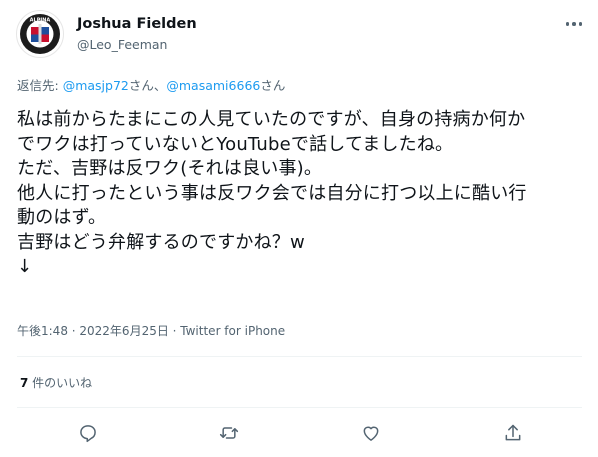 The image size is (598, 457). Describe the element at coordinates (151, 331) in the screenshot. I see `tweet-timestamp: 午後1:48 · 2022年6月25日 · Twitter for iPhone` at that location.